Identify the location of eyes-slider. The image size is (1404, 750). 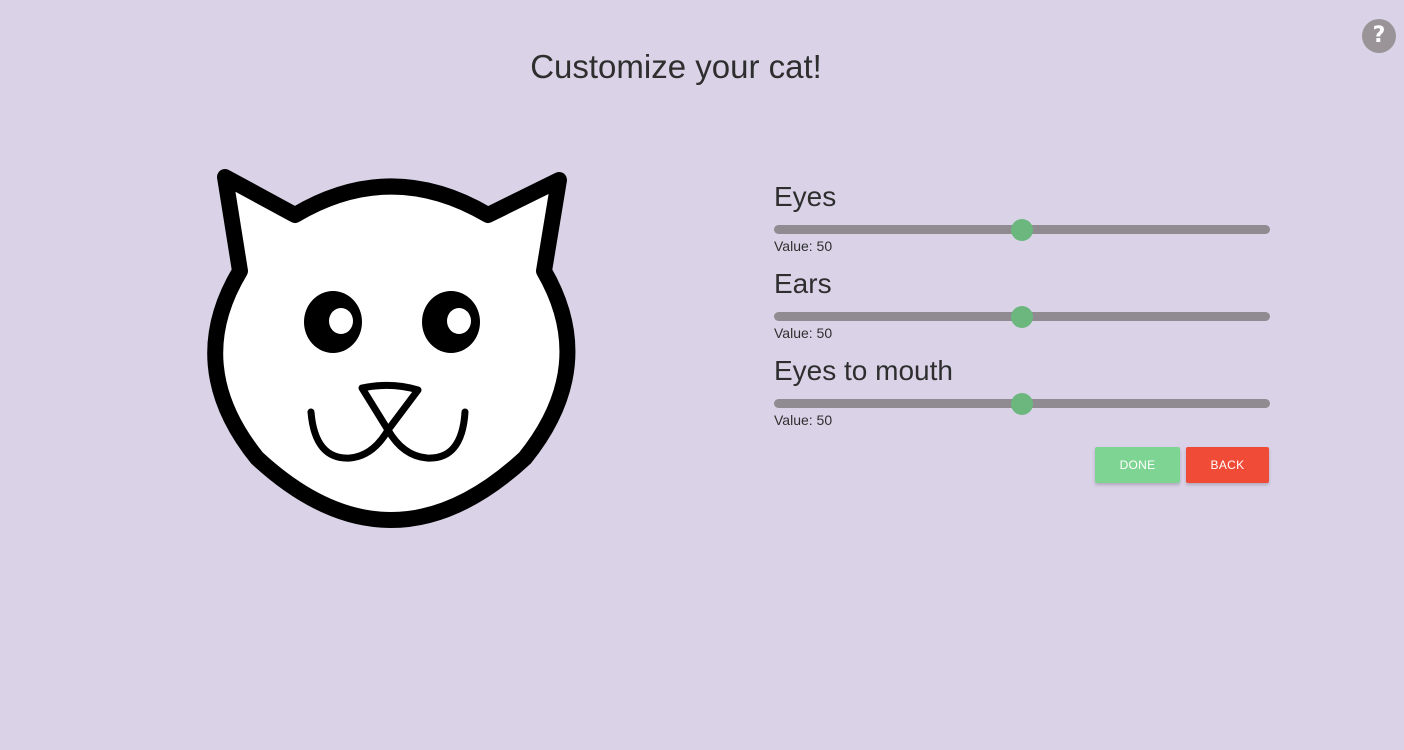
(1022, 230).